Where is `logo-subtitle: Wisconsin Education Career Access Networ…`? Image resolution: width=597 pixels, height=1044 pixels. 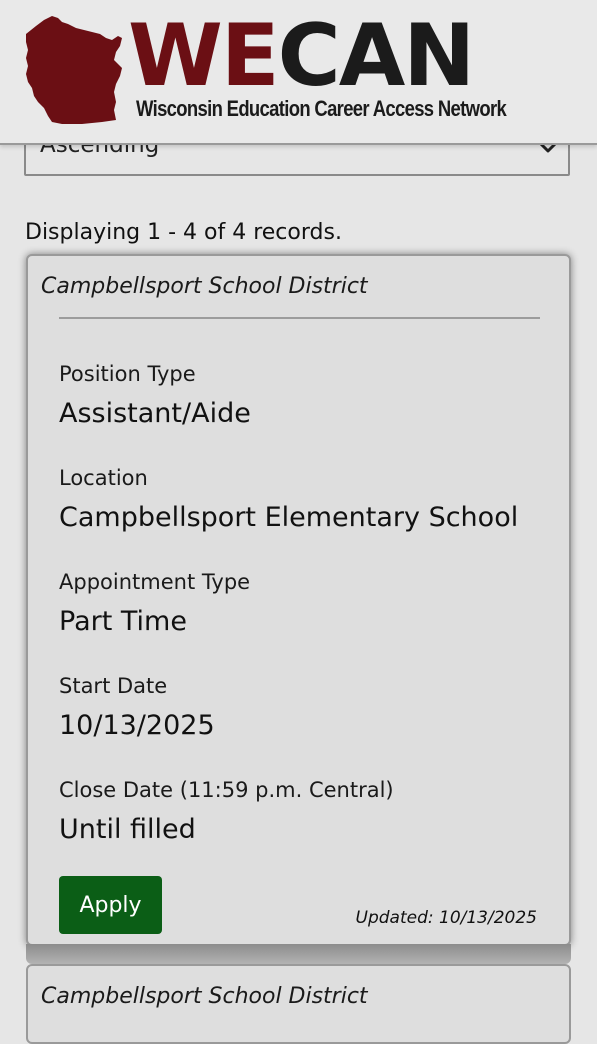
logo-subtitle: Wisconsin Education Career Access Networ… is located at coordinates (321, 108).